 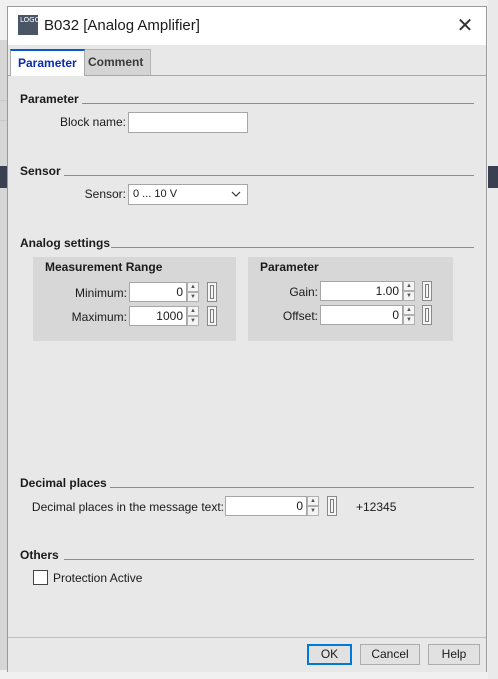 I want to click on gain-reference-icon, so click(x=427, y=291).